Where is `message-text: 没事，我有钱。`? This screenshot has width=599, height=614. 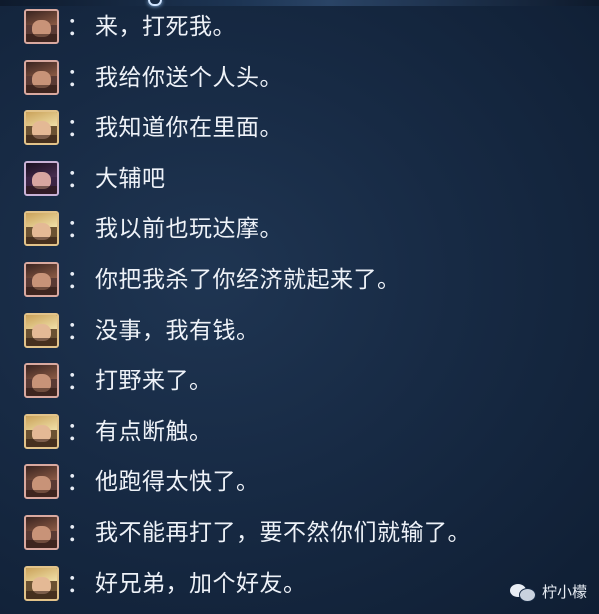
message-text: 没事，我有钱。 is located at coordinates (177, 330).